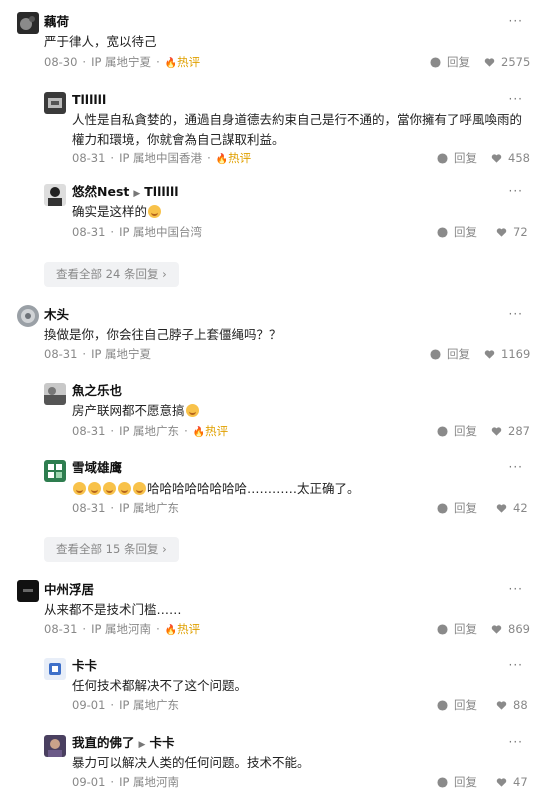 This screenshot has width=545, height=800. What do you see at coordinates (117, 212) in the screenshot?
I see `reply-text: 确实是这样的` at bounding box center [117, 212].